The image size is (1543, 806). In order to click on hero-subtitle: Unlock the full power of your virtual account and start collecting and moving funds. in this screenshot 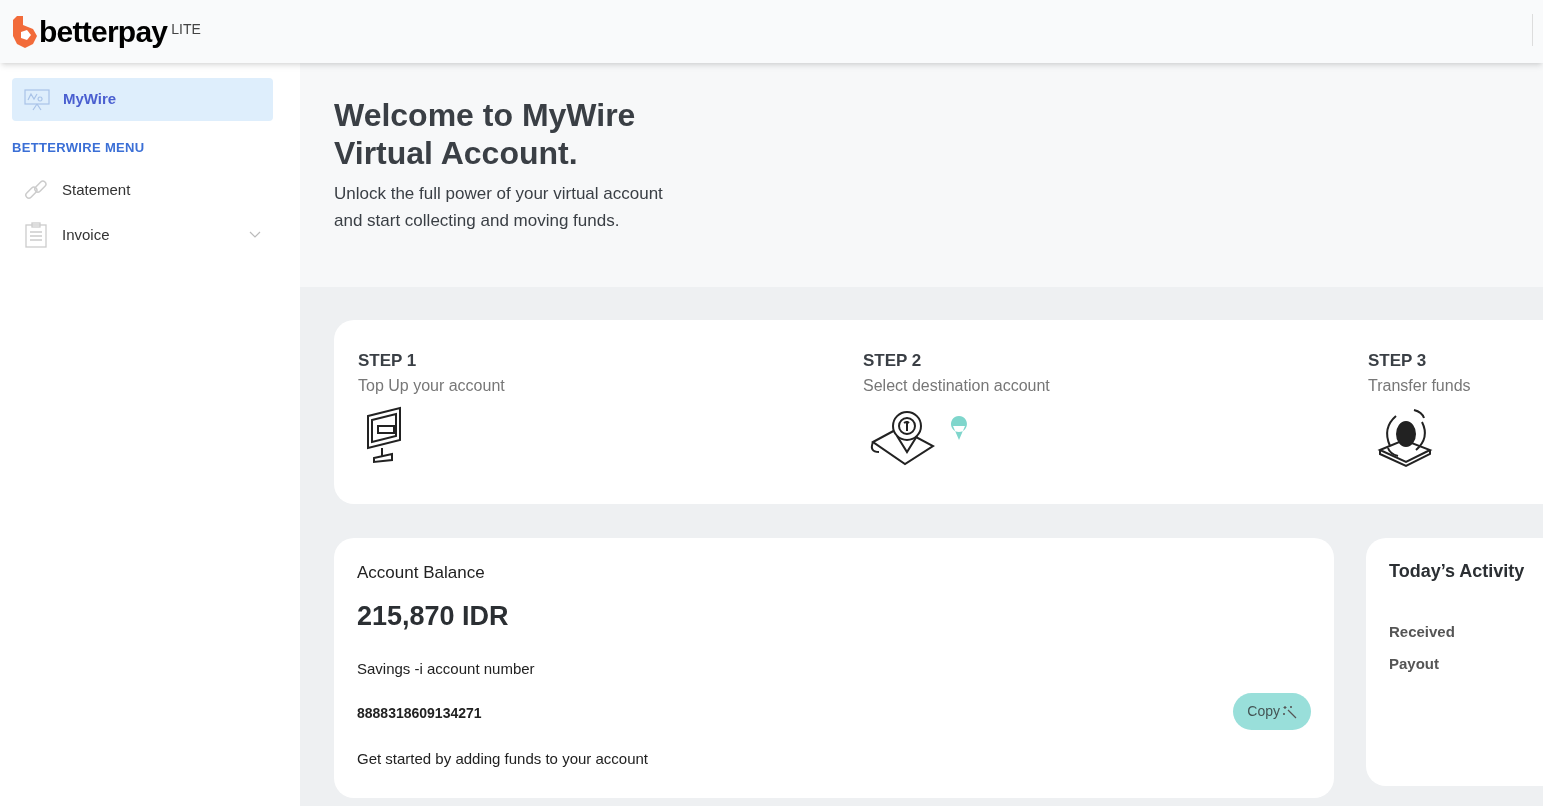, I will do `click(499, 207)`.